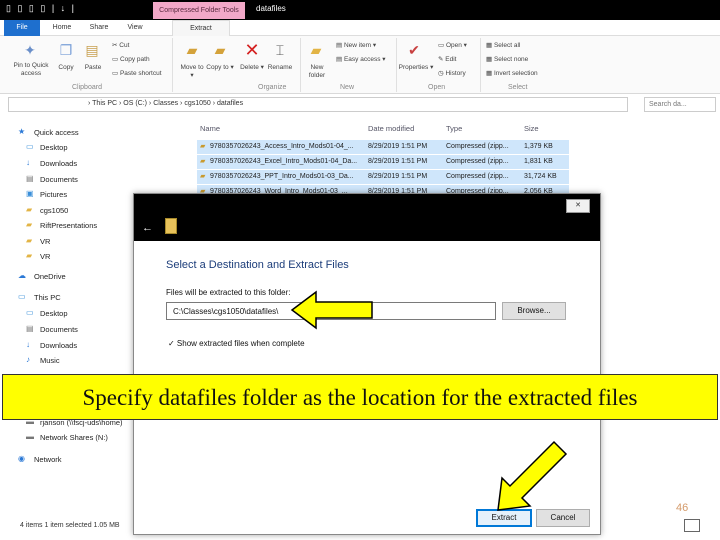 Image resolution: width=720 pixels, height=540 pixels. Describe the element at coordinates (280, 50) in the screenshot. I see `rename-icon: ⌶` at that location.